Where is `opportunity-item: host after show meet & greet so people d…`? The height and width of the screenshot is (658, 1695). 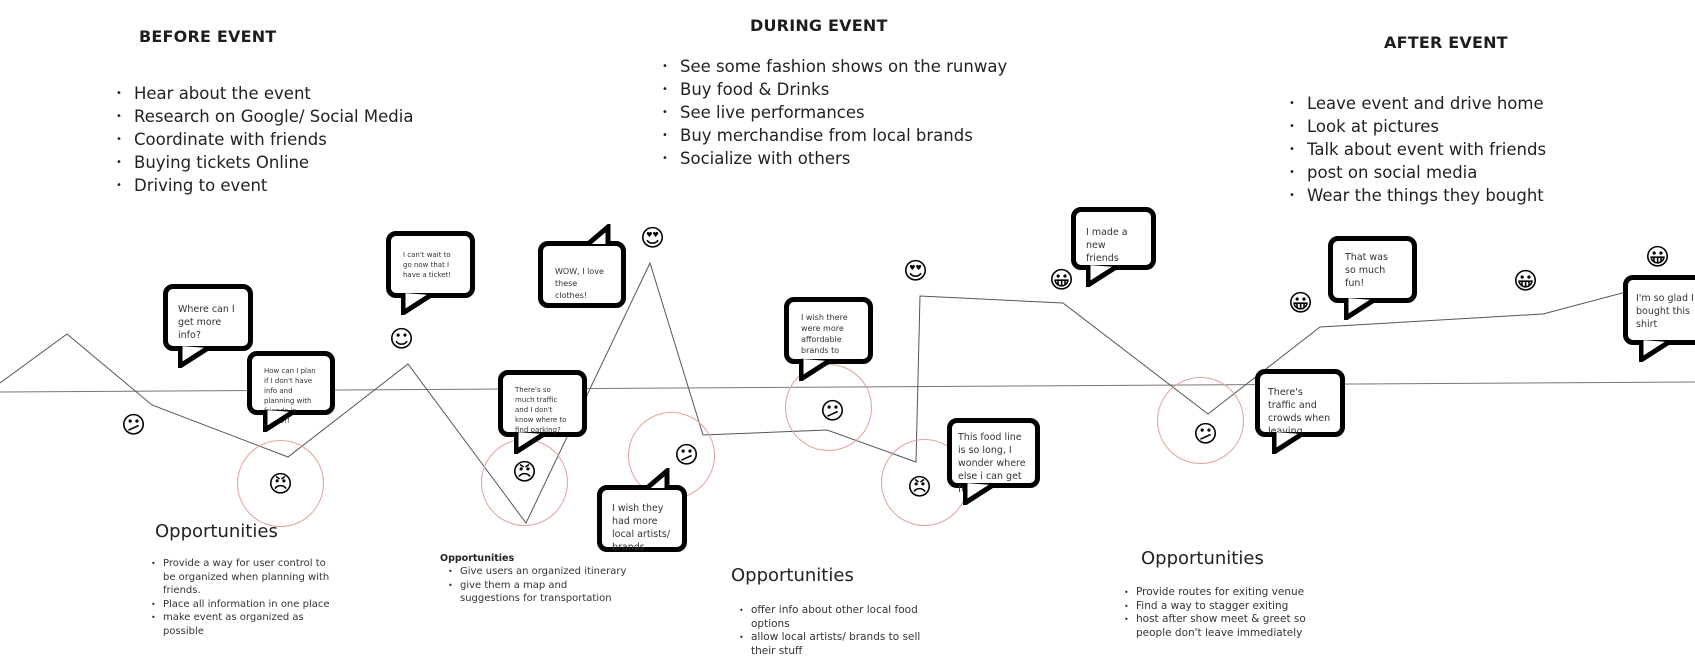 opportunity-item: host after show meet & greet so people d… is located at coordinates (1224, 626).